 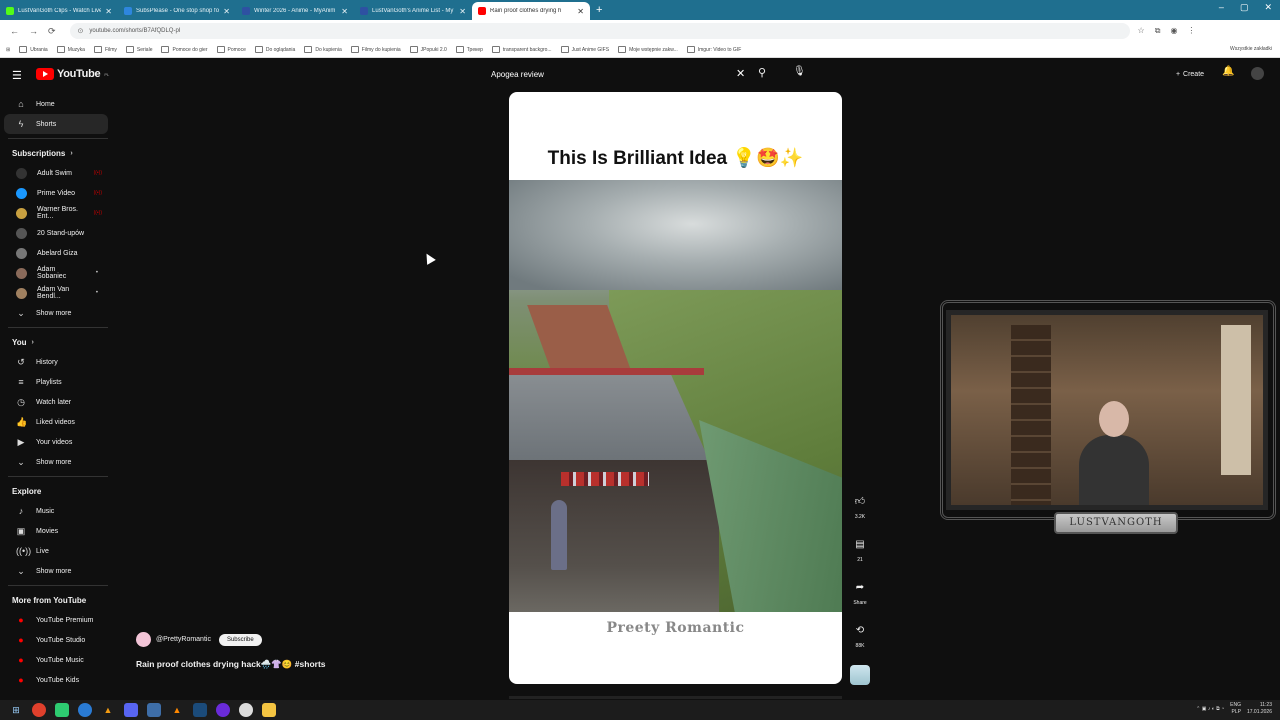 What do you see at coordinates (713, 49) in the screenshot?
I see `bookmark-item: Imgur: Video to GIF` at bounding box center [713, 49].